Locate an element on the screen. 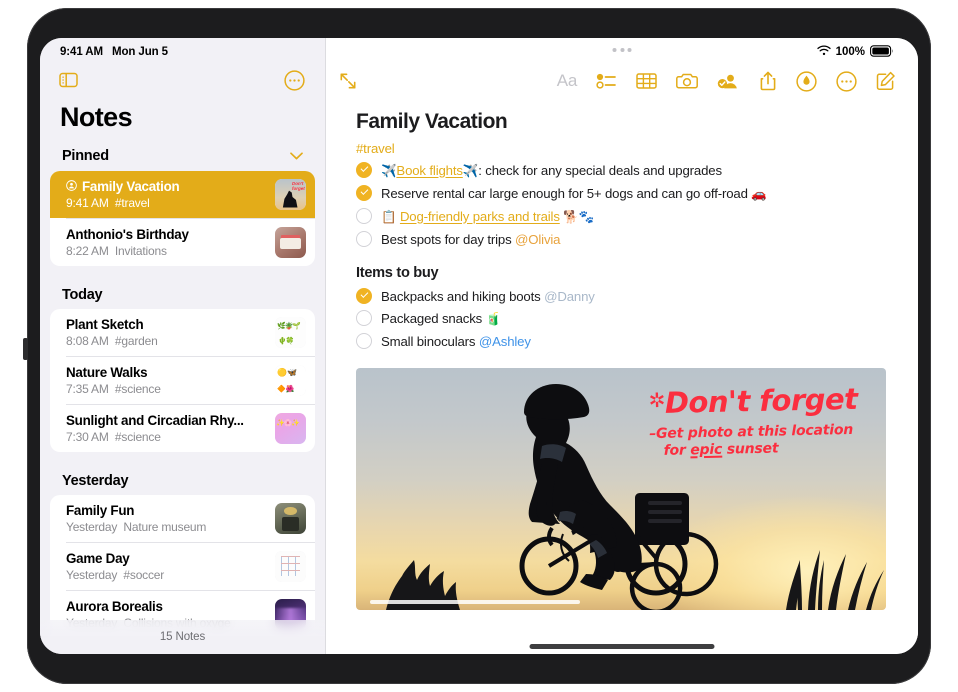 The width and height of the screenshot is (958, 692). checklist-rest: Backpacks and hiking boots is located at coordinates (461, 296).